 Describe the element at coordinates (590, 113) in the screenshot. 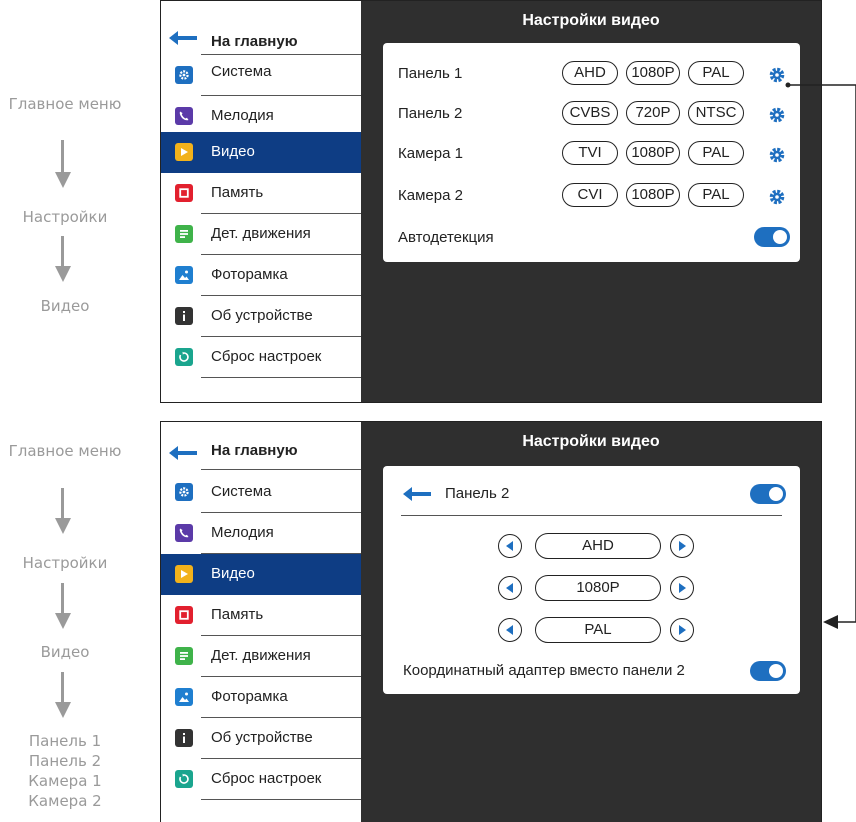

I see `format-pill: CVBS` at that location.